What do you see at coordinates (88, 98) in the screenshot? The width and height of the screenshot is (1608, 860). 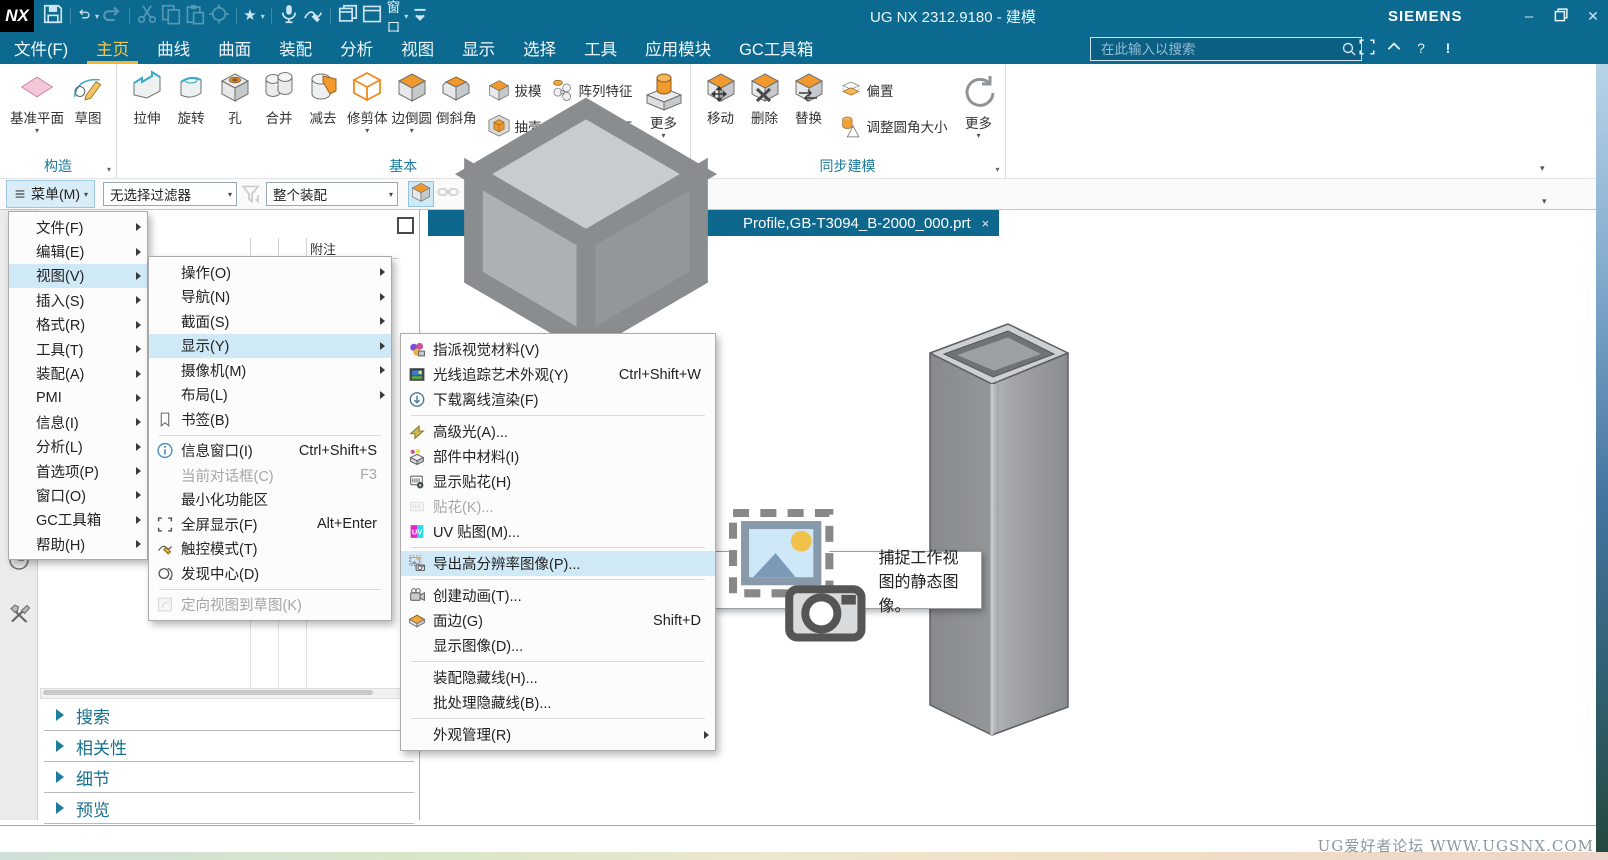 I see `ribbon-button: 草图▾` at bounding box center [88, 98].